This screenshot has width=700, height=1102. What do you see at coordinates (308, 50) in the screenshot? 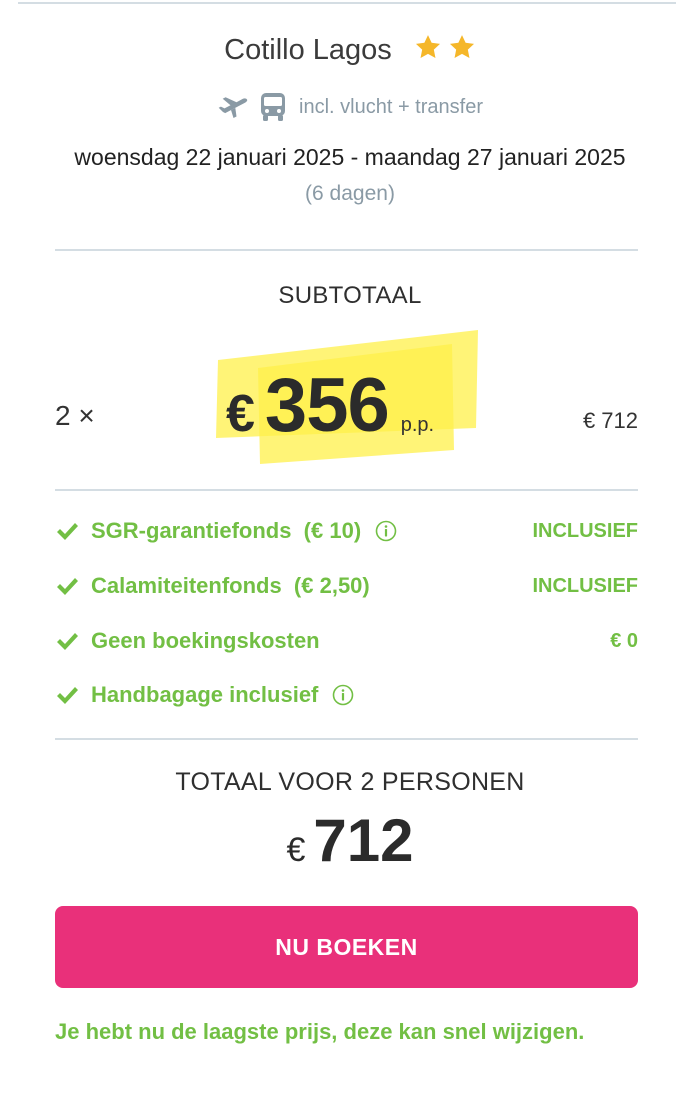
I see `hotel-name: Cotillo Lagos` at bounding box center [308, 50].